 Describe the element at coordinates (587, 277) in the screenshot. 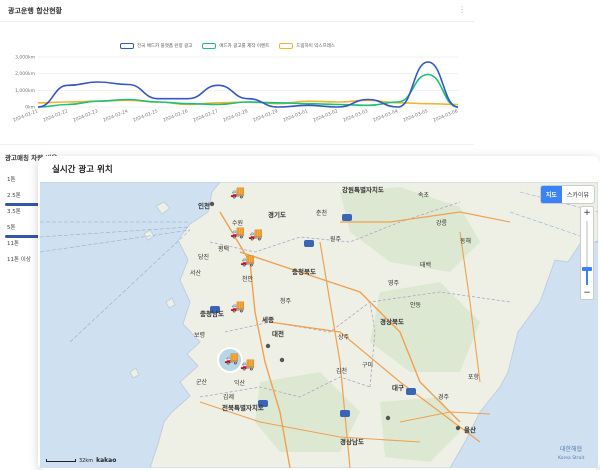

I see `zoom-slider-fill` at that location.